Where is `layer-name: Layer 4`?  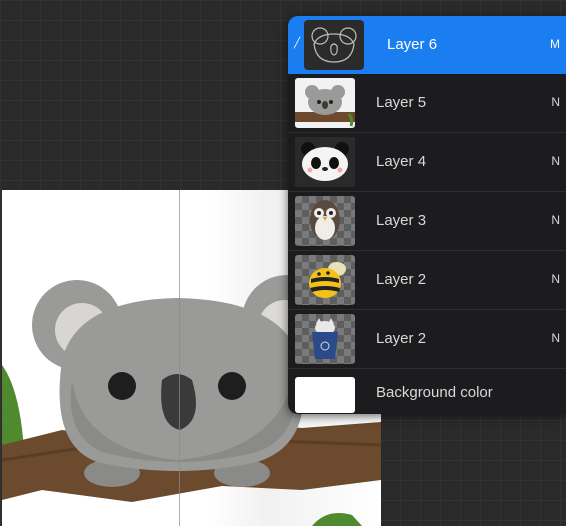
layer-name: Layer 4 is located at coordinates (401, 161).